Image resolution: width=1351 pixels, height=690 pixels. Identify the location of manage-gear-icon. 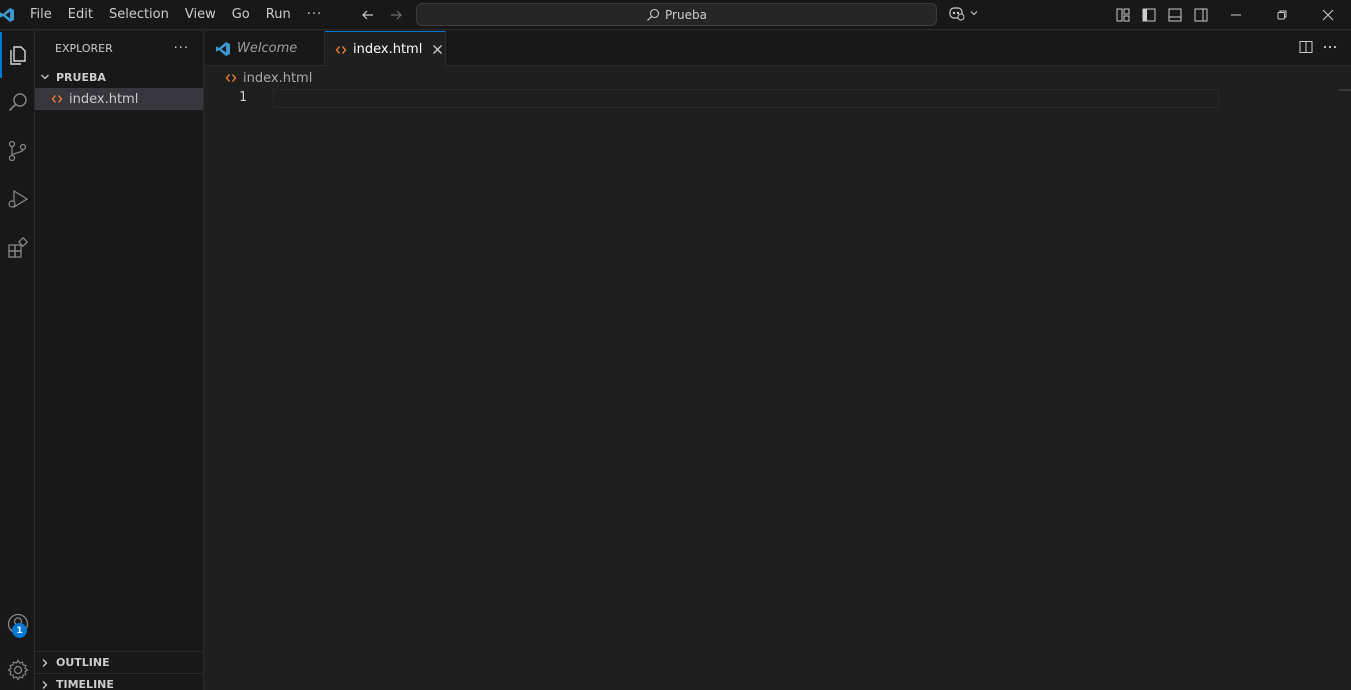
(17, 668).